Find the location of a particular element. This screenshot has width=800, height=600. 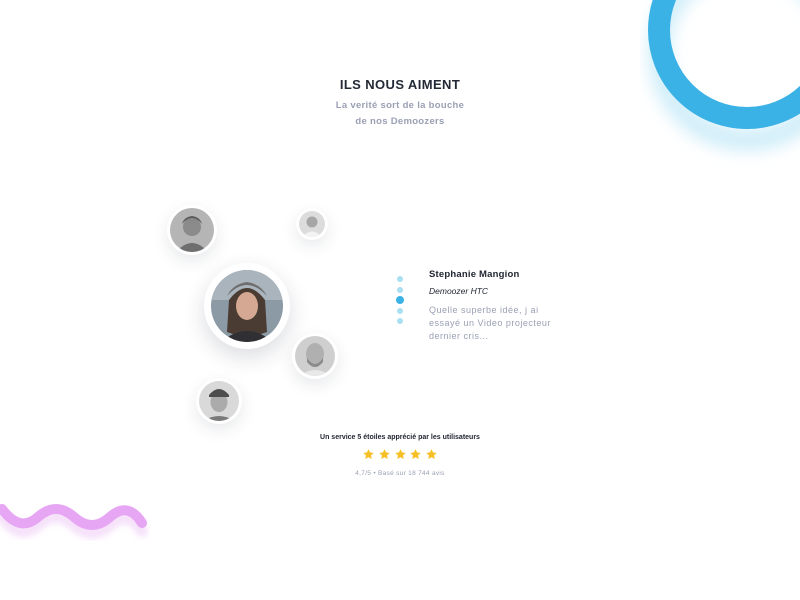

quote-line-1: Quelle superbe idée, j ai is located at coordinates (484, 310).